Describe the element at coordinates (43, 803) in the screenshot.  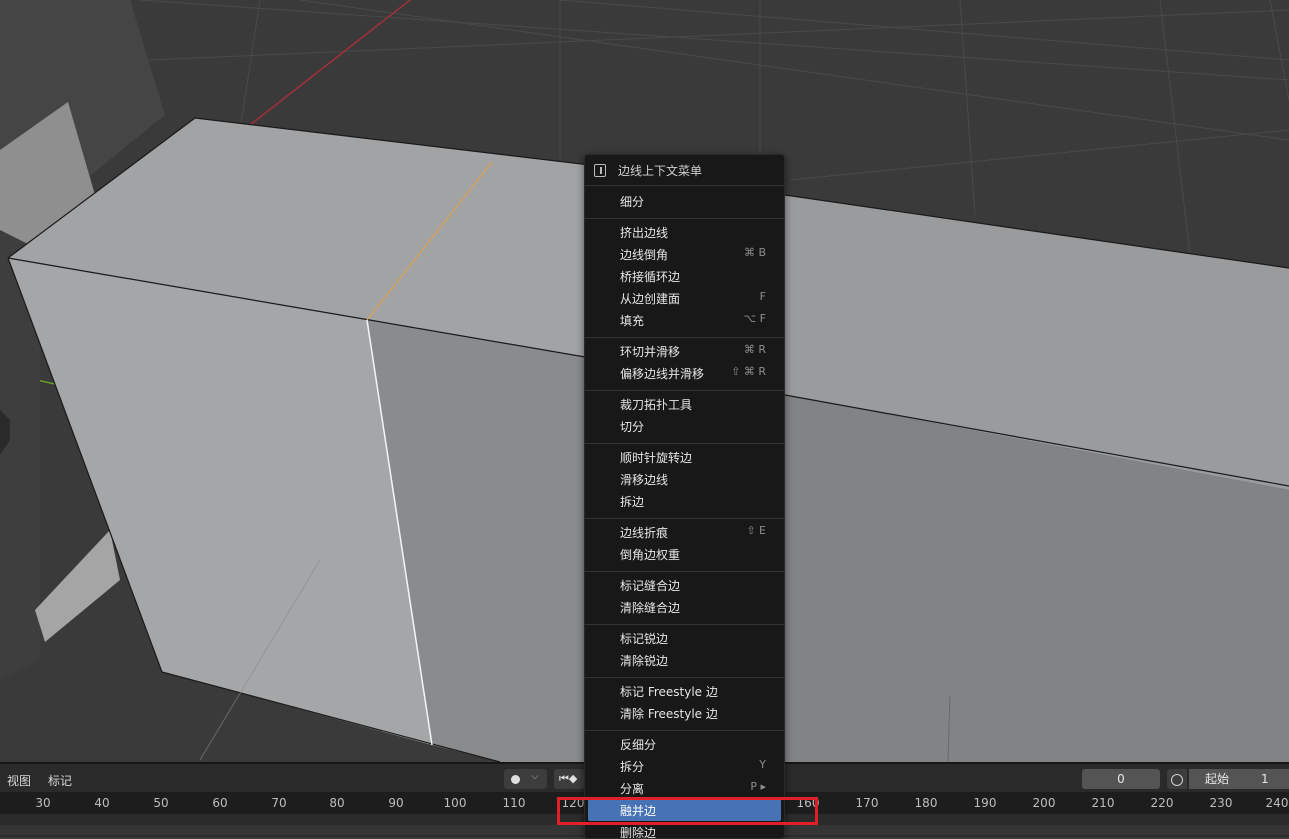
I see `ruler-tick: 30` at that location.